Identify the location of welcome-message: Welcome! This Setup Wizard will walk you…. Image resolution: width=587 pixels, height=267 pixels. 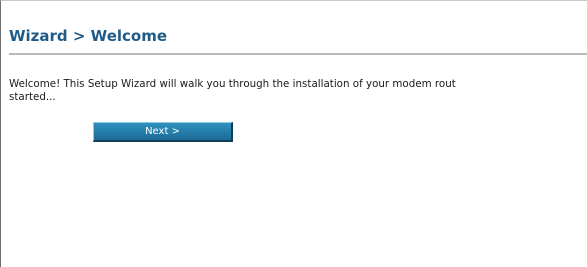
(298, 91).